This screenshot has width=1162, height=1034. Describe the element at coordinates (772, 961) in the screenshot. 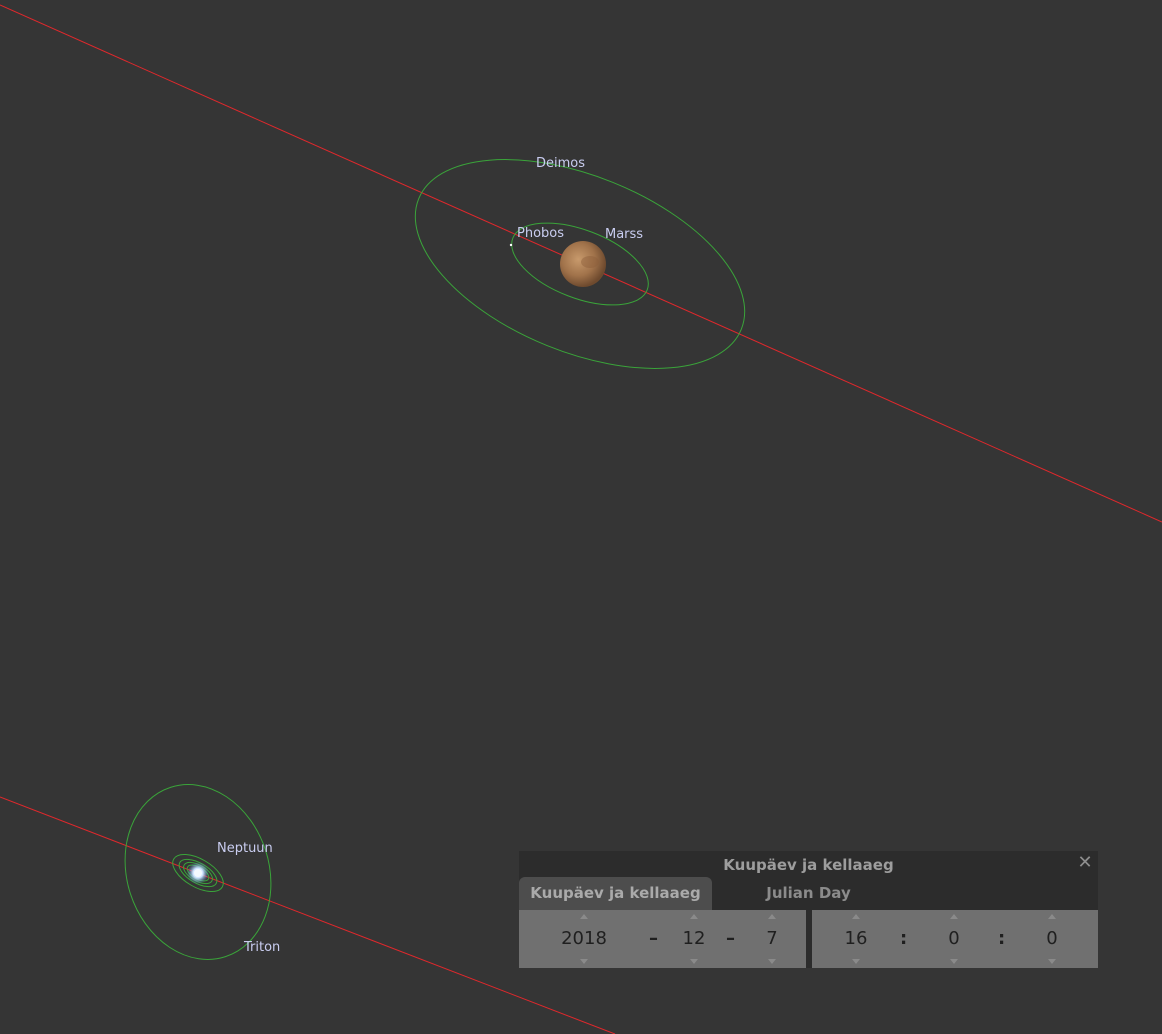

I see `day-down-arrow-icon` at that location.